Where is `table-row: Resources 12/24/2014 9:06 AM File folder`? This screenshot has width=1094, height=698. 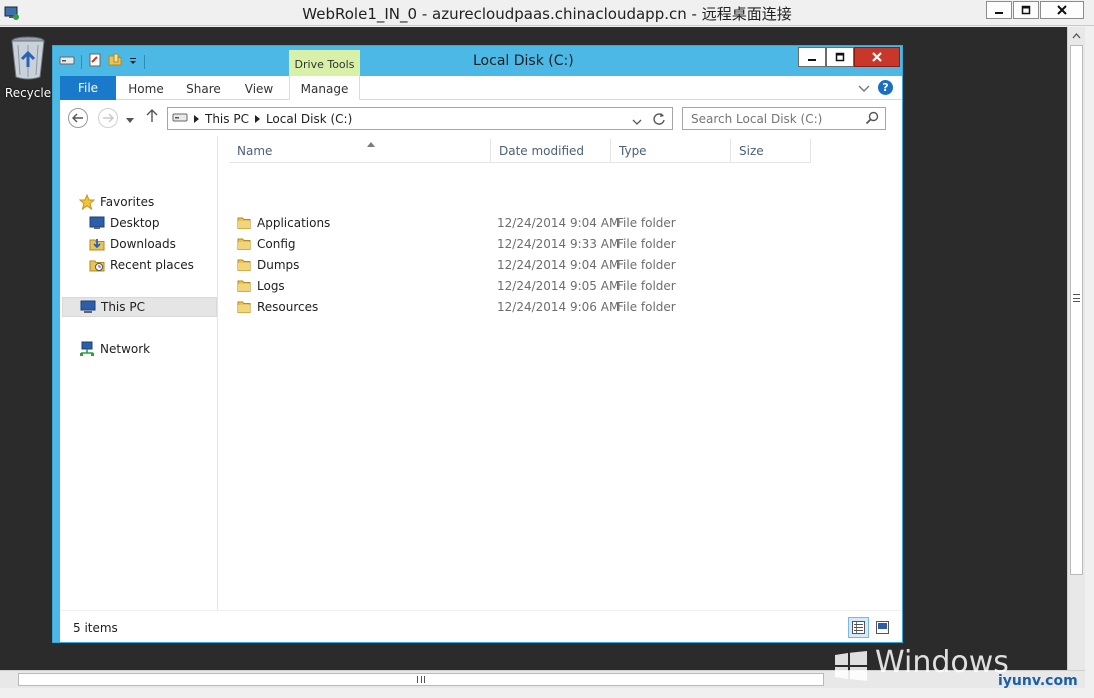
table-row: Resources 12/24/2014 9:06 AM File folder is located at coordinates (549, 307).